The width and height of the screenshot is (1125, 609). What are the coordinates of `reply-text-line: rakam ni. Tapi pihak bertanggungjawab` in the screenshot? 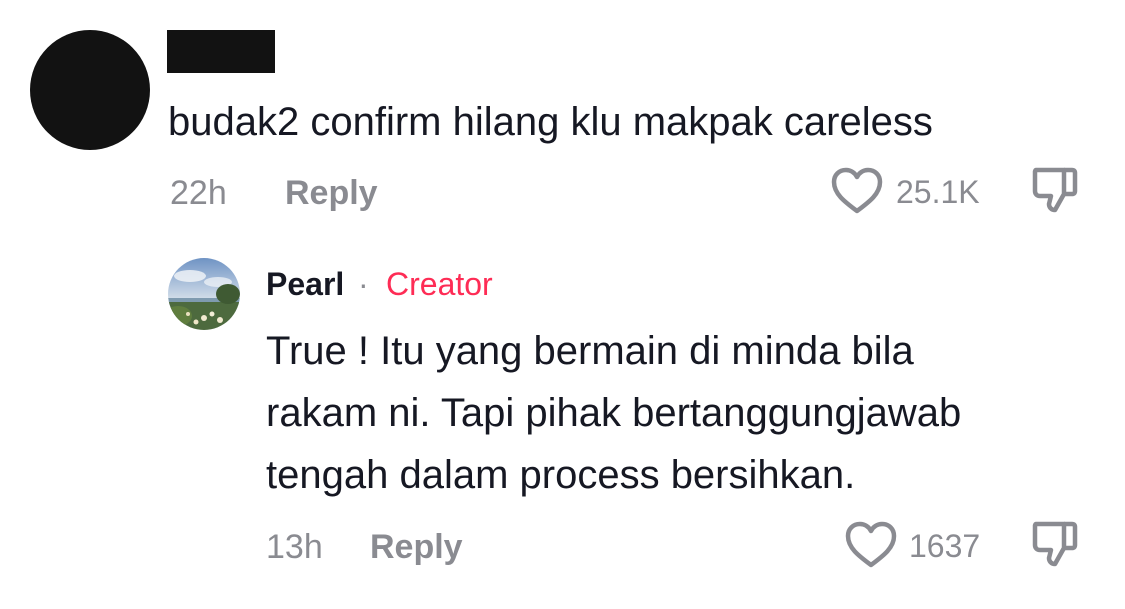 It's located at (614, 413).